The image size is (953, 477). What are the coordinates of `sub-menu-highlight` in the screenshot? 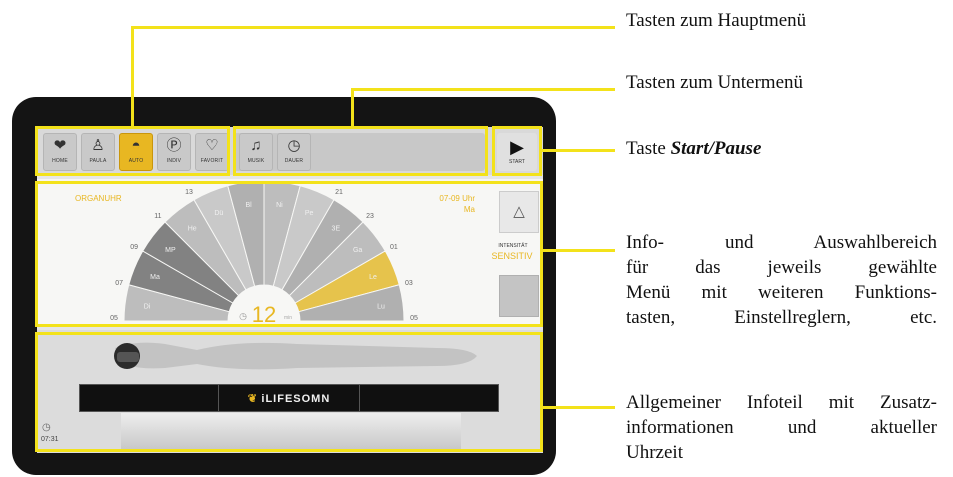 It's located at (360, 151).